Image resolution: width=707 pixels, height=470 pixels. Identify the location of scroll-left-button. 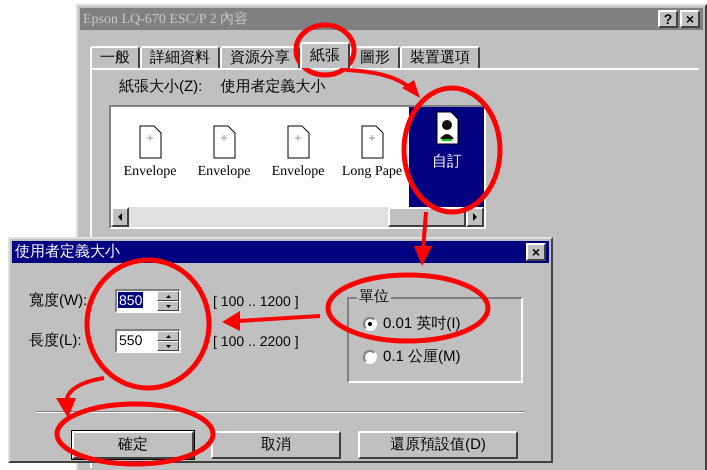
(120, 216).